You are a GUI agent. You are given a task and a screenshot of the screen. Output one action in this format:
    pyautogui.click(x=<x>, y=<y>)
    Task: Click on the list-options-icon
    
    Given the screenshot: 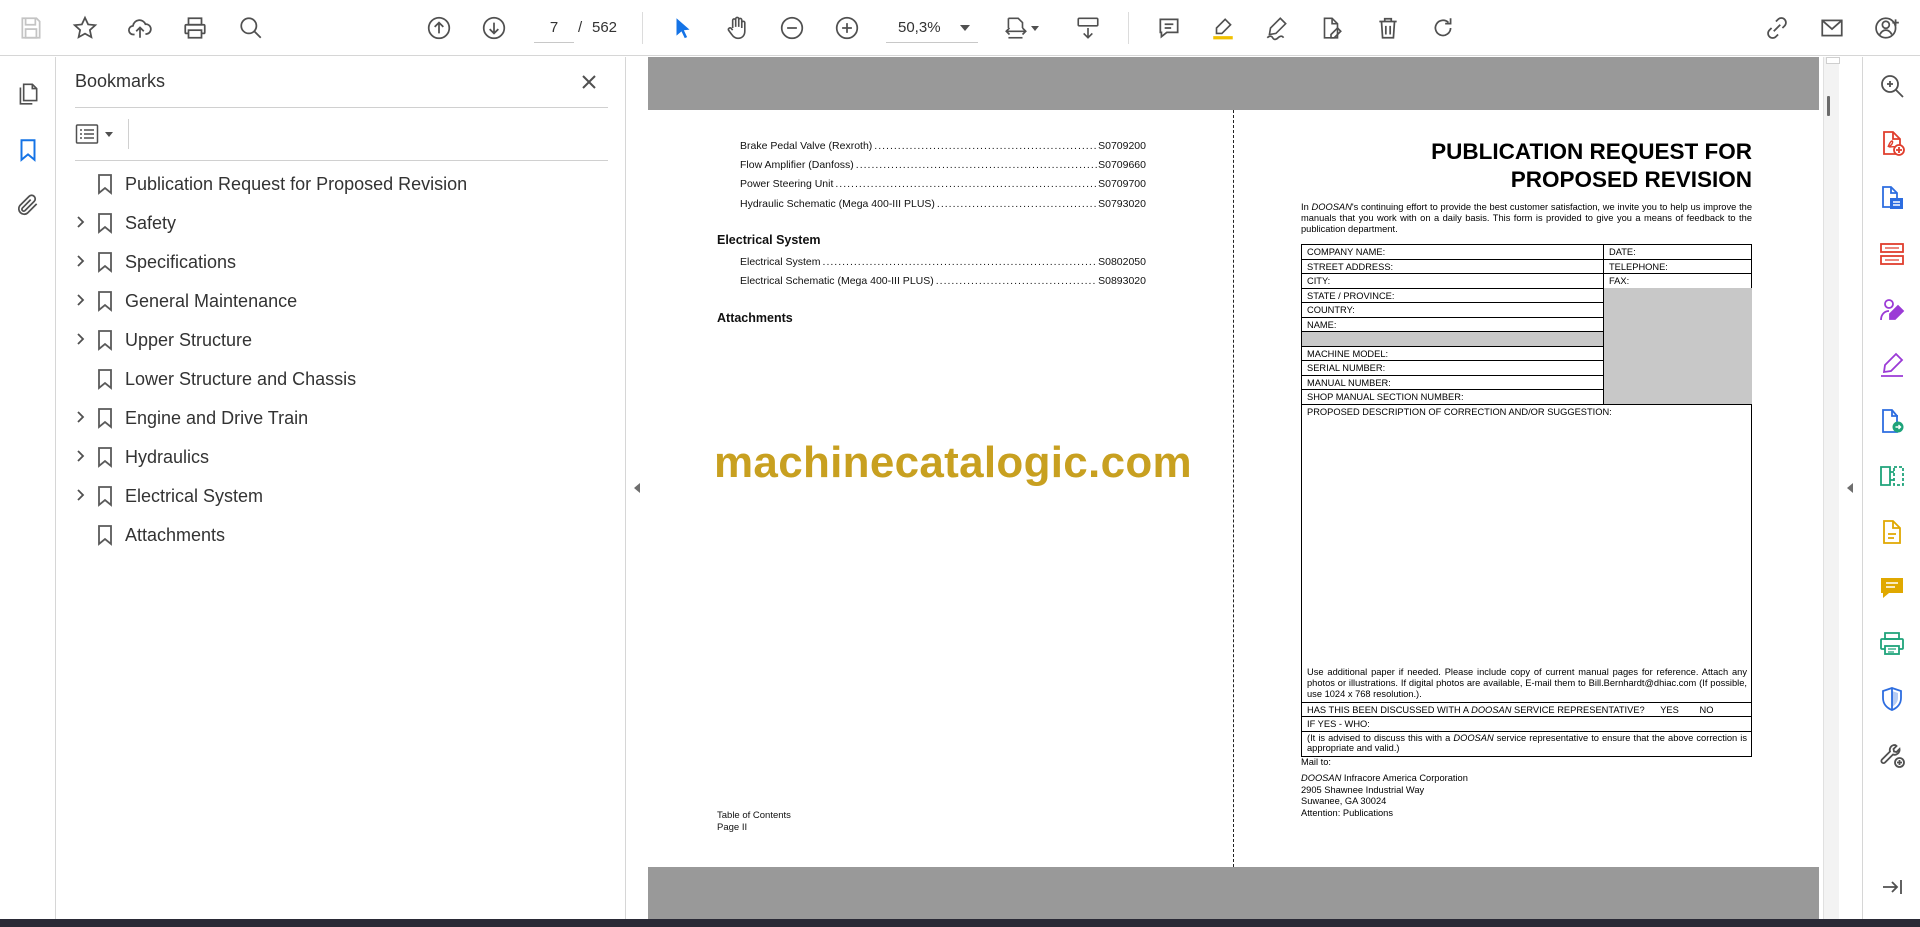 What is the action you would take?
    pyautogui.click(x=87, y=134)
    